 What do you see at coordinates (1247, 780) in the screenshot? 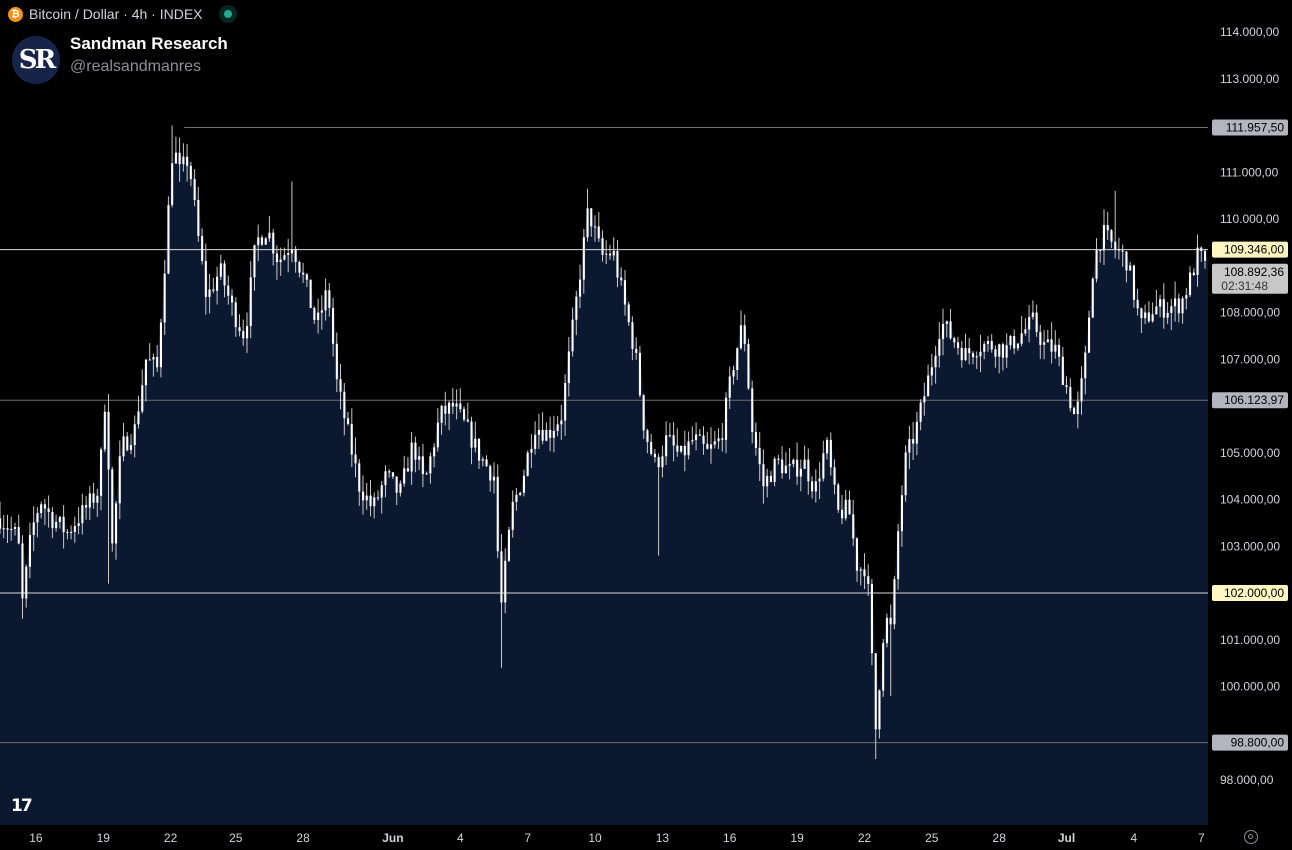
I see `price-tick-label: 98.000,00` at bounding box center [1247, 780].